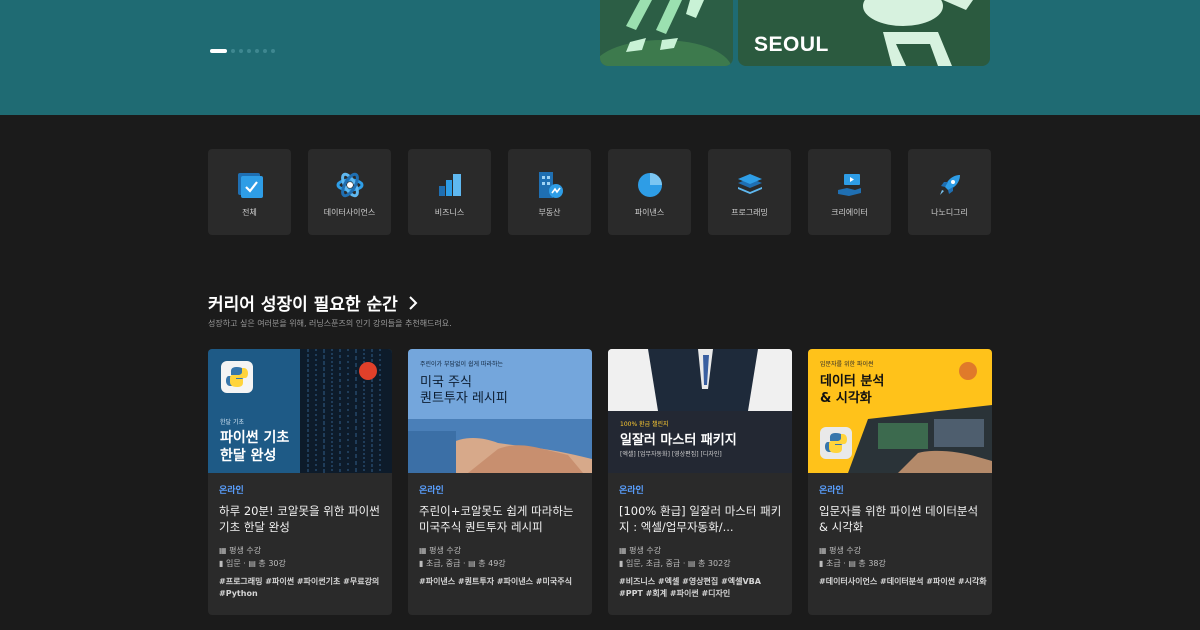 The image size is (1200, 630). I want to click on section-title-text: 커리어 성장이 필요한 순간, so click(303, 305).